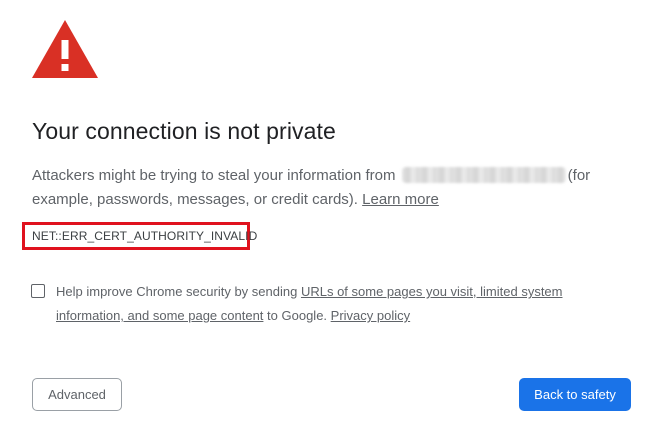 The height and width of the screenshot is (433, 652). Describe the element at coordinates (38, 291) in the screenshot. I see `improve-security-checkbox` at that location.